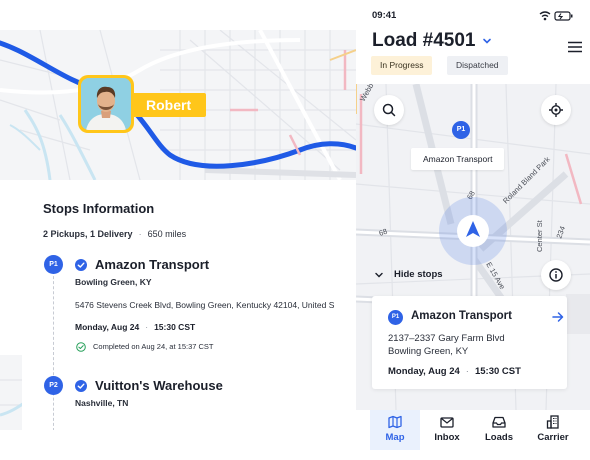 The height and width of the screenshot is (460, 590). What do you see at coordinates (424, 371) in the screenshot?
I see `current-stop-date: Monday, Aug 24` at bounding box center [424, 371].